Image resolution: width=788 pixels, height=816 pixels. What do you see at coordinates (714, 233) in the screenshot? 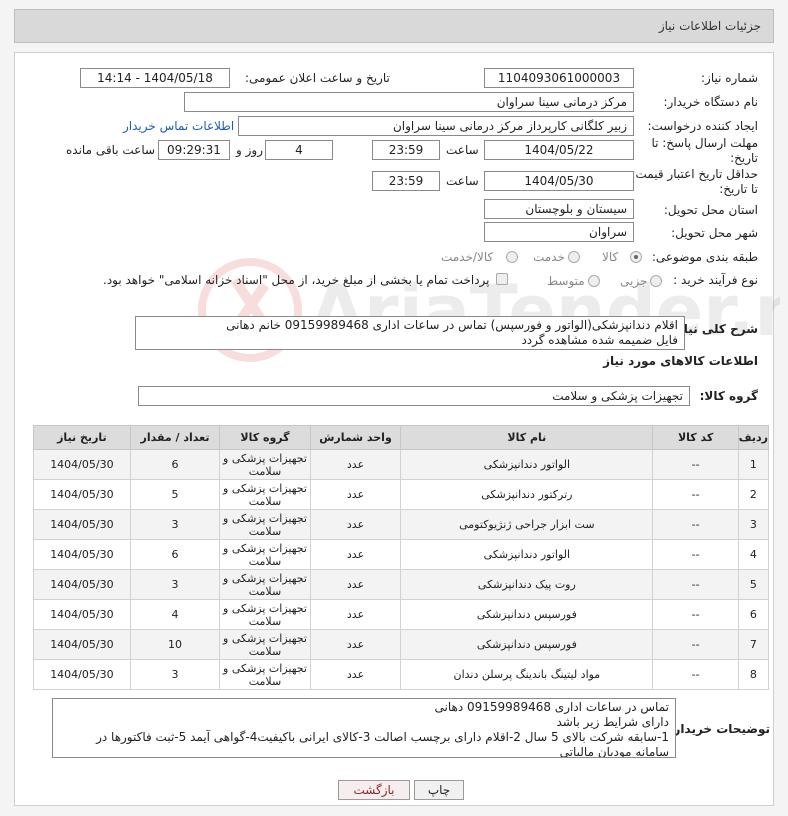
I see `city-label: شهر محل تحویل:` at bounding box center [714, 233].